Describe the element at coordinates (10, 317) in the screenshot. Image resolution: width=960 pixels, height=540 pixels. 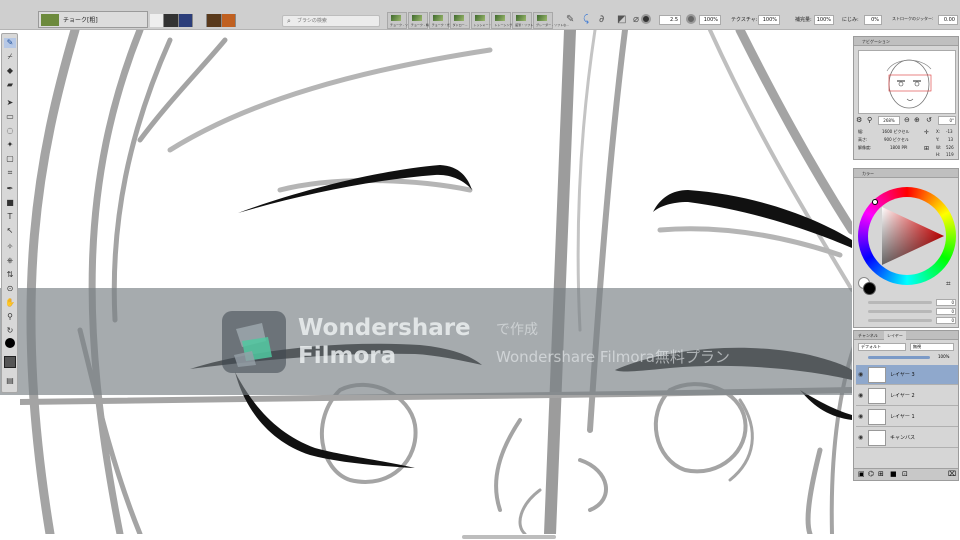
I see `magnifier-icon: ⚲` at that location.